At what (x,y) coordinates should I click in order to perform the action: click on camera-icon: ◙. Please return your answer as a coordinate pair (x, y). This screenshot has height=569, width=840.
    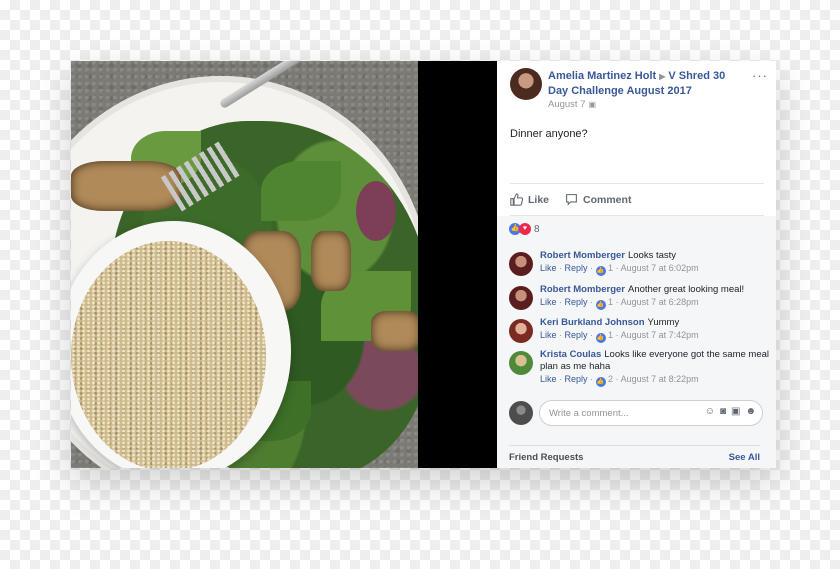
    Looking at the image, I should click on (723, 411).